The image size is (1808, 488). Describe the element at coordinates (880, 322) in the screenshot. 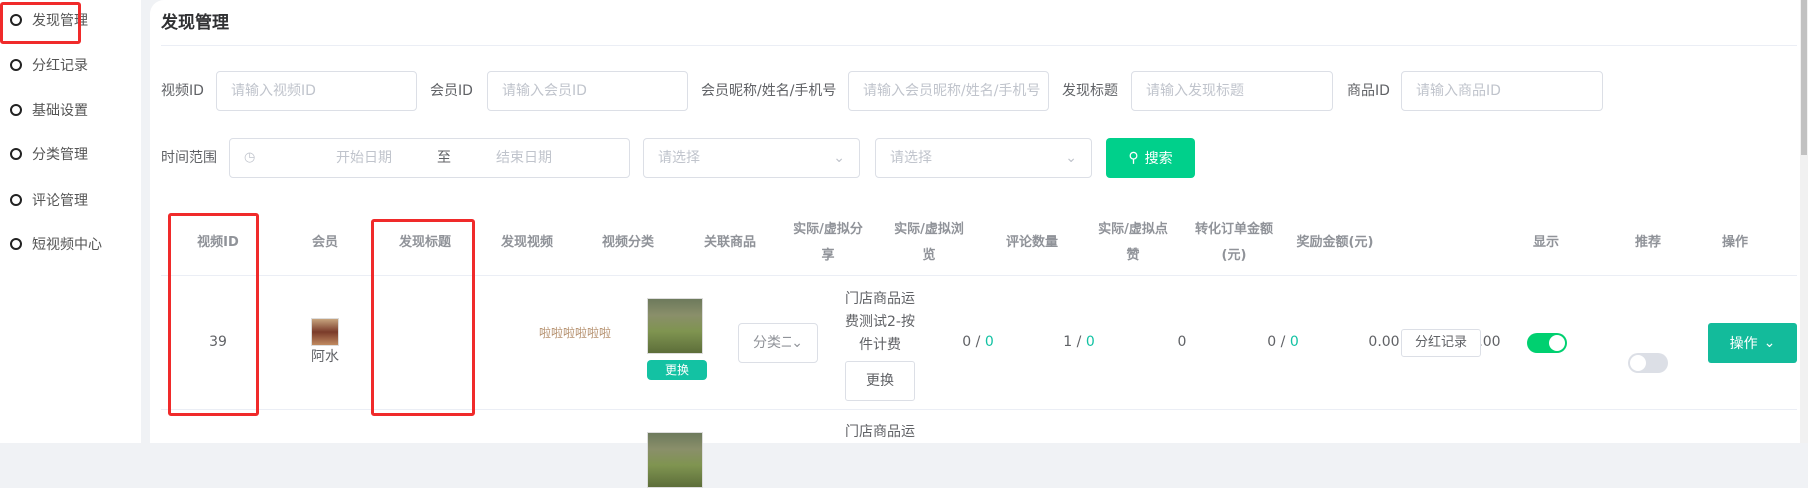

I see `goods-name: 门店商品运费测试2-按件计费` at that location.